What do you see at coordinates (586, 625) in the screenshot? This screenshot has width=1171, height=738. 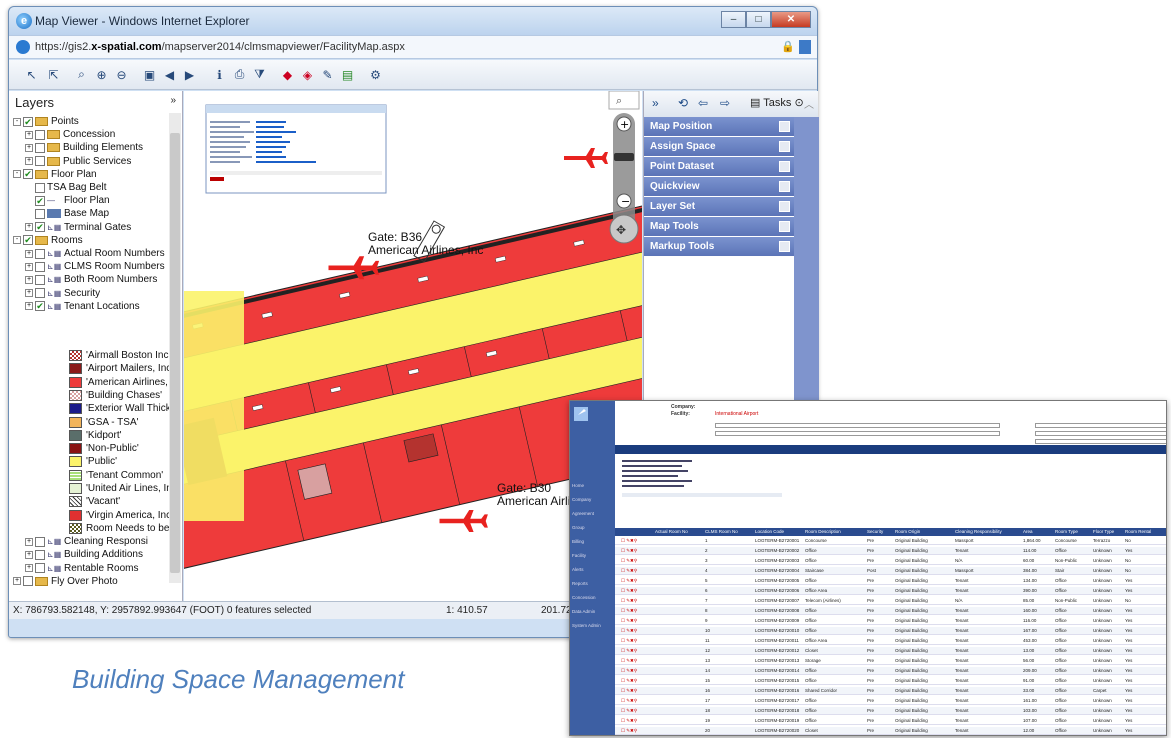 I see `inset-nav-item: System Admin` at bounding box center [586, 625].